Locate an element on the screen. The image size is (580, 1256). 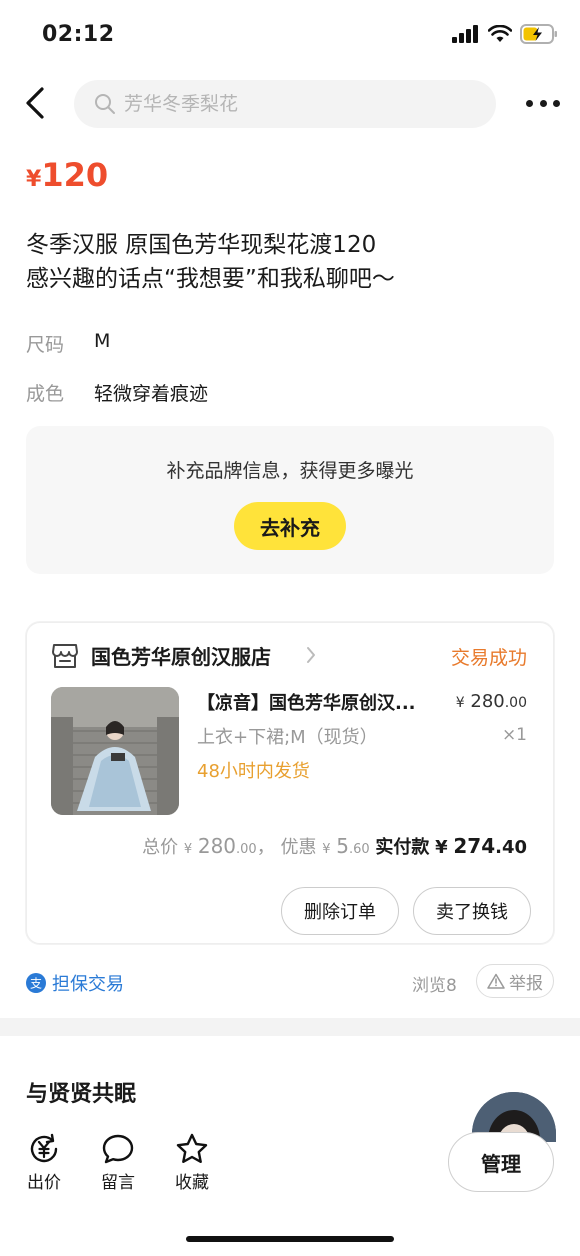
comment-bubble-icon is located at coordinates (118, 1149).